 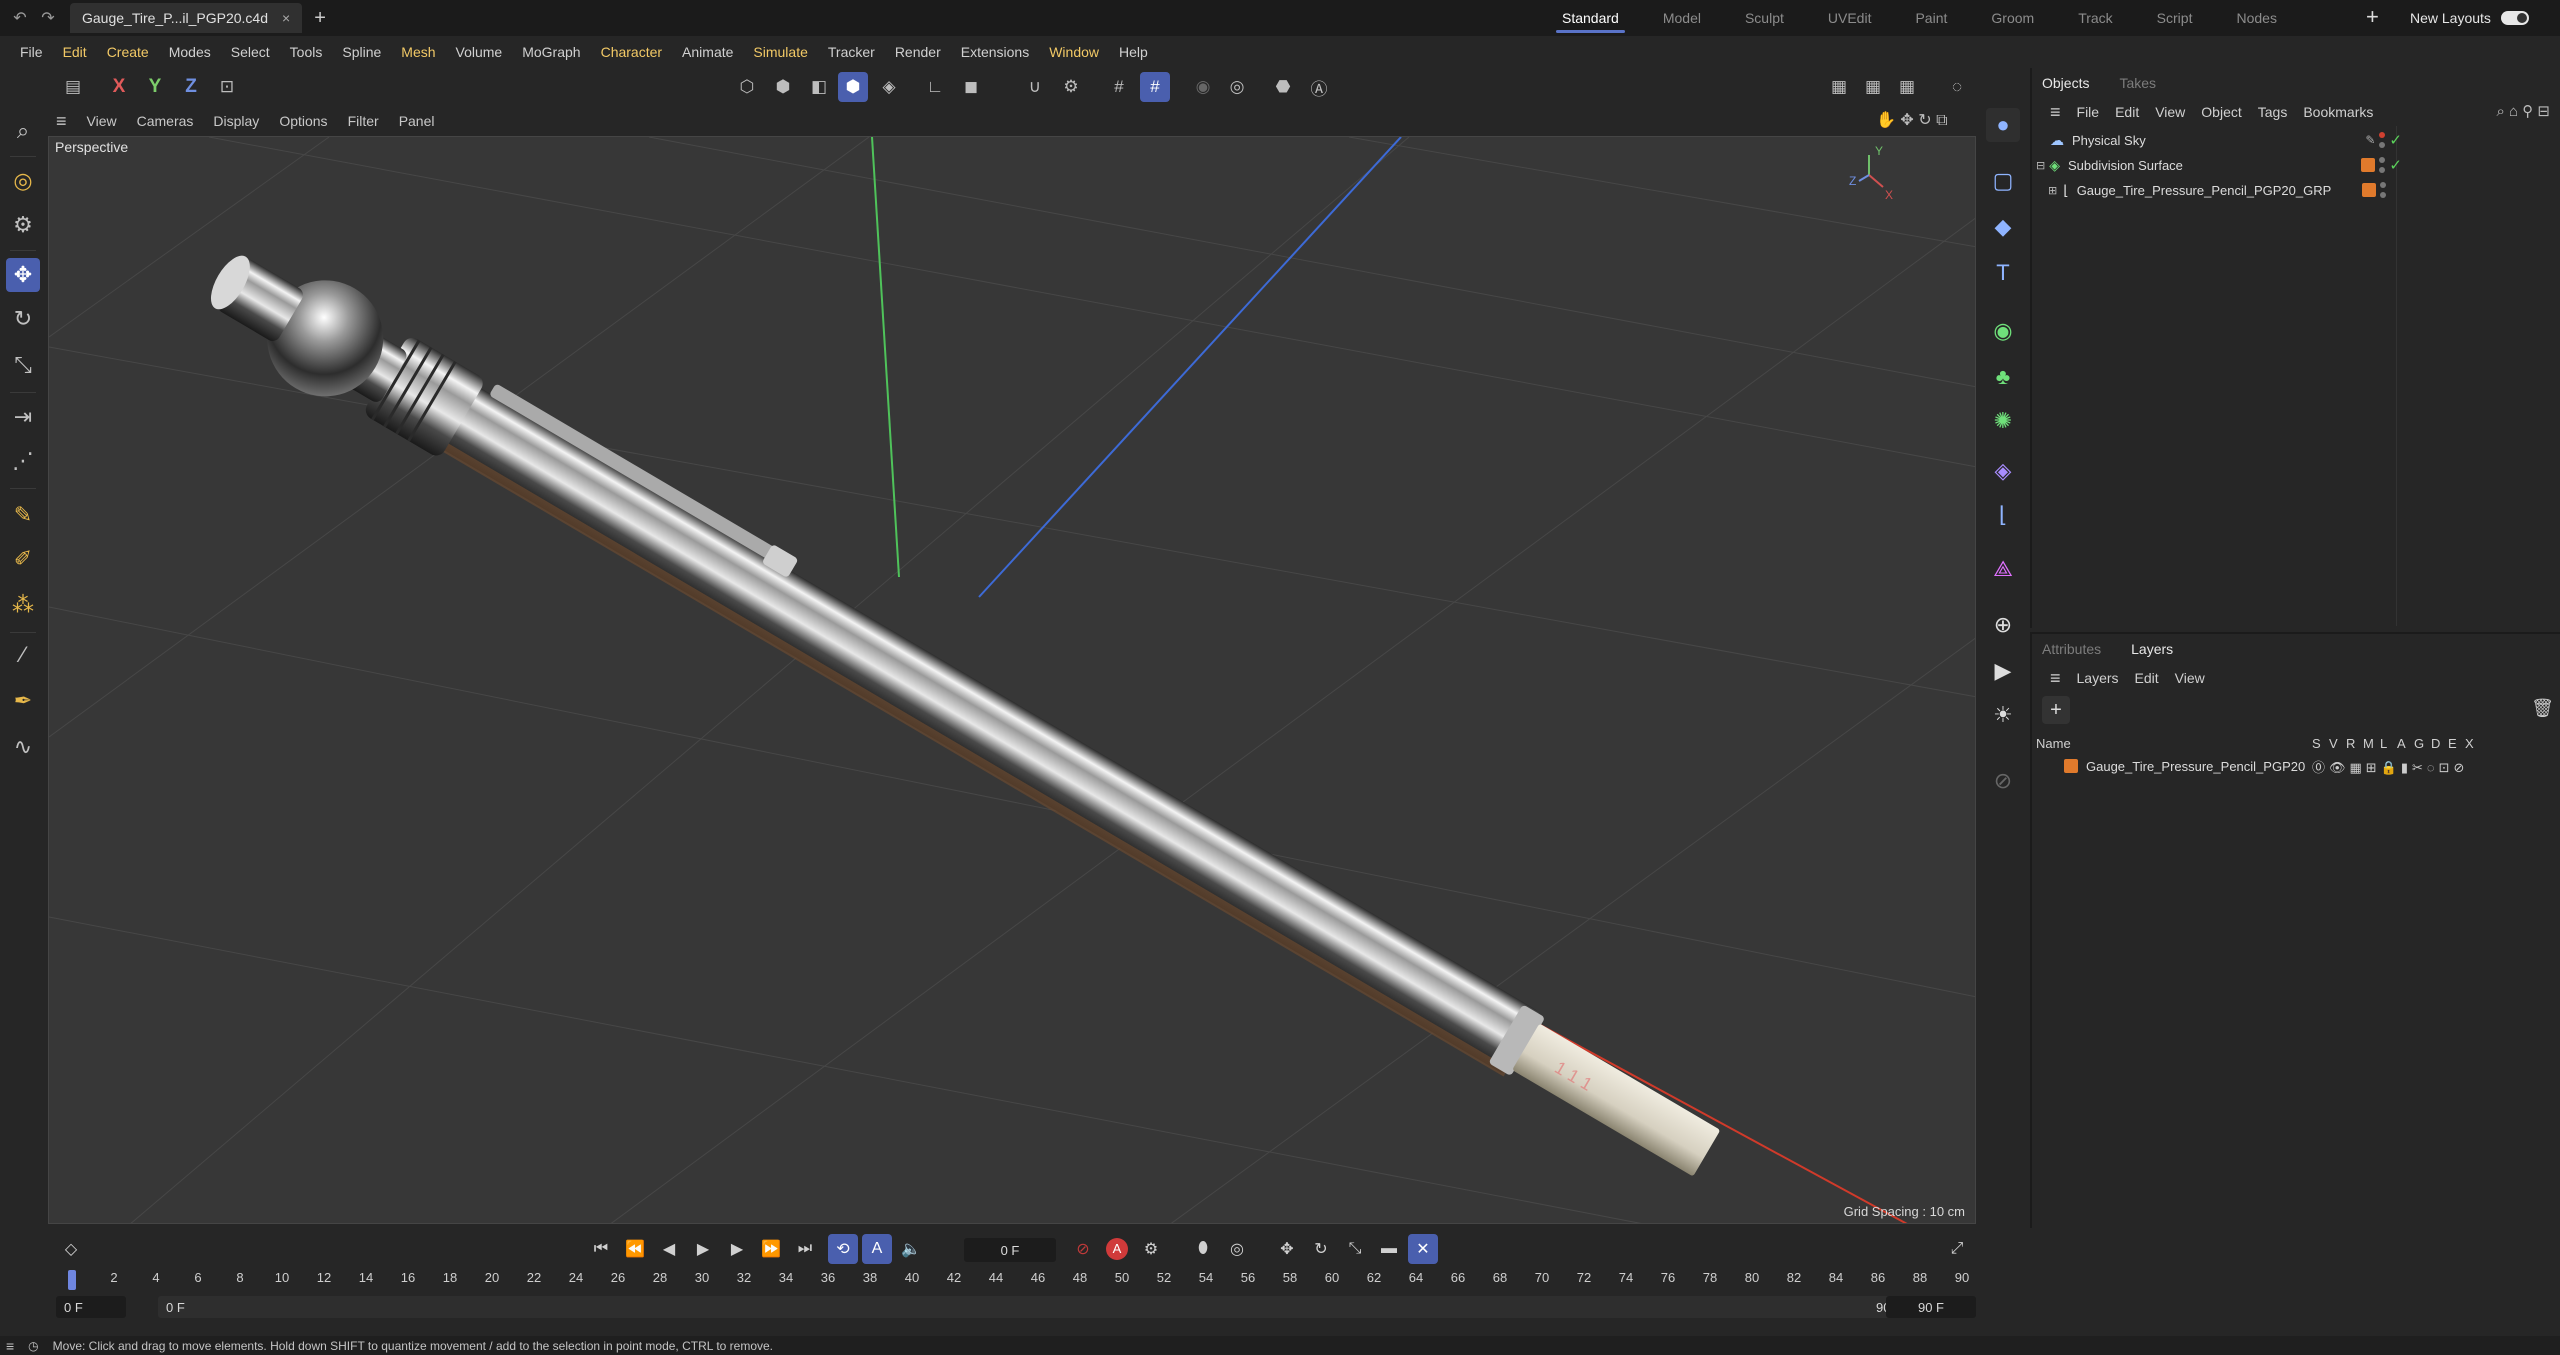 I want to click on keyframe-icon: ◇, so click(x=71, y=1249).